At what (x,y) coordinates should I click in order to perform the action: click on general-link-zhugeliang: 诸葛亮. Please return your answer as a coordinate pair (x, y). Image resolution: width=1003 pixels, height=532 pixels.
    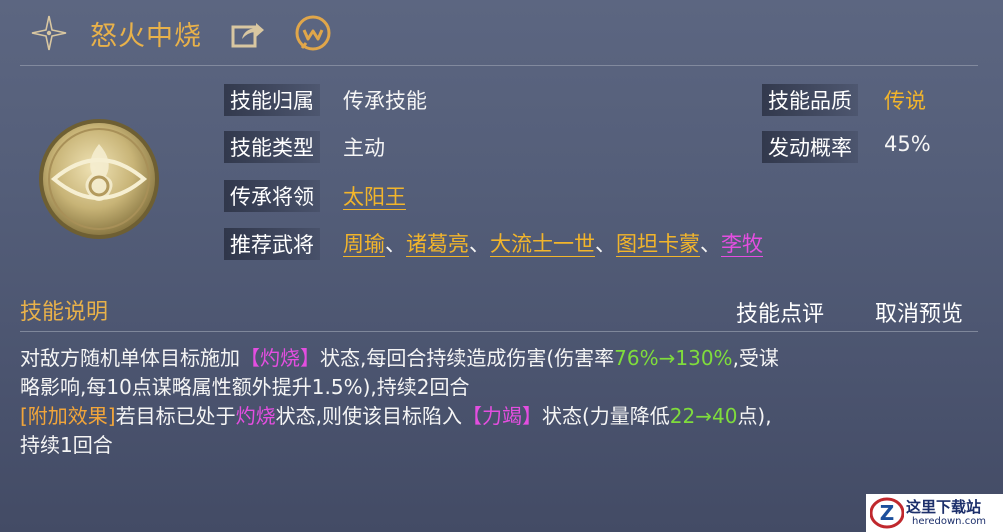
    Looking at the image, I should click on (437, 244).